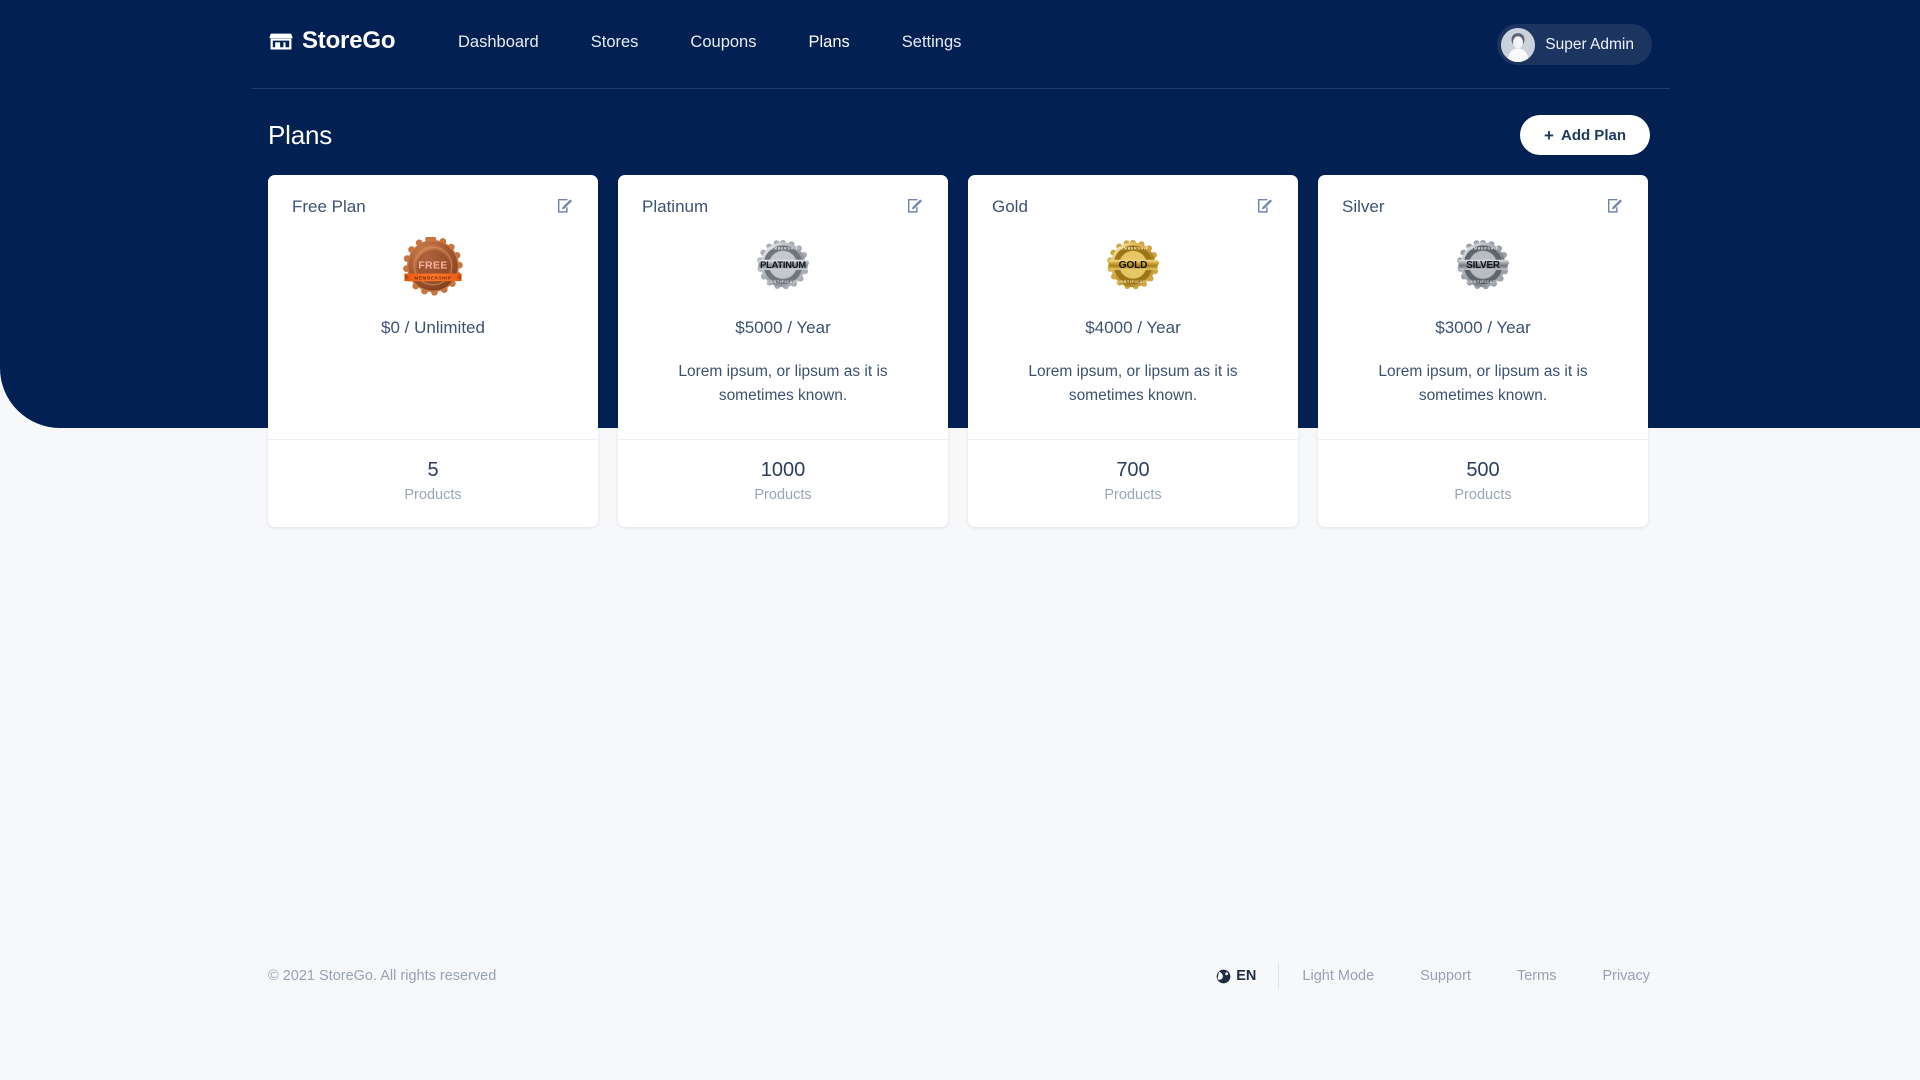 The image size is (1920, 1080). I want to click on footer-link-support: Support, so click(1445, 976).